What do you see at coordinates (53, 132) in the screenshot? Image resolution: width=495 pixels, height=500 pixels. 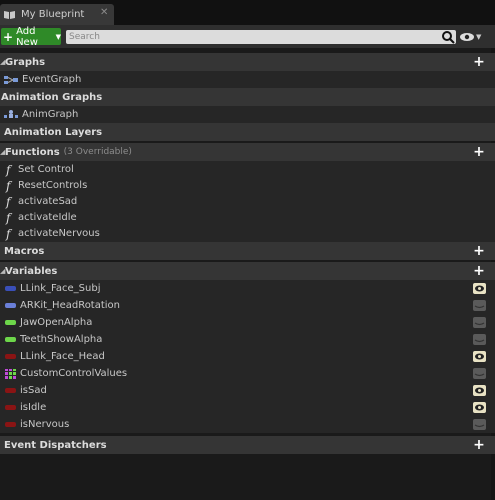 I see `category-label: Animation Layers` at bounding box center [53, 132].